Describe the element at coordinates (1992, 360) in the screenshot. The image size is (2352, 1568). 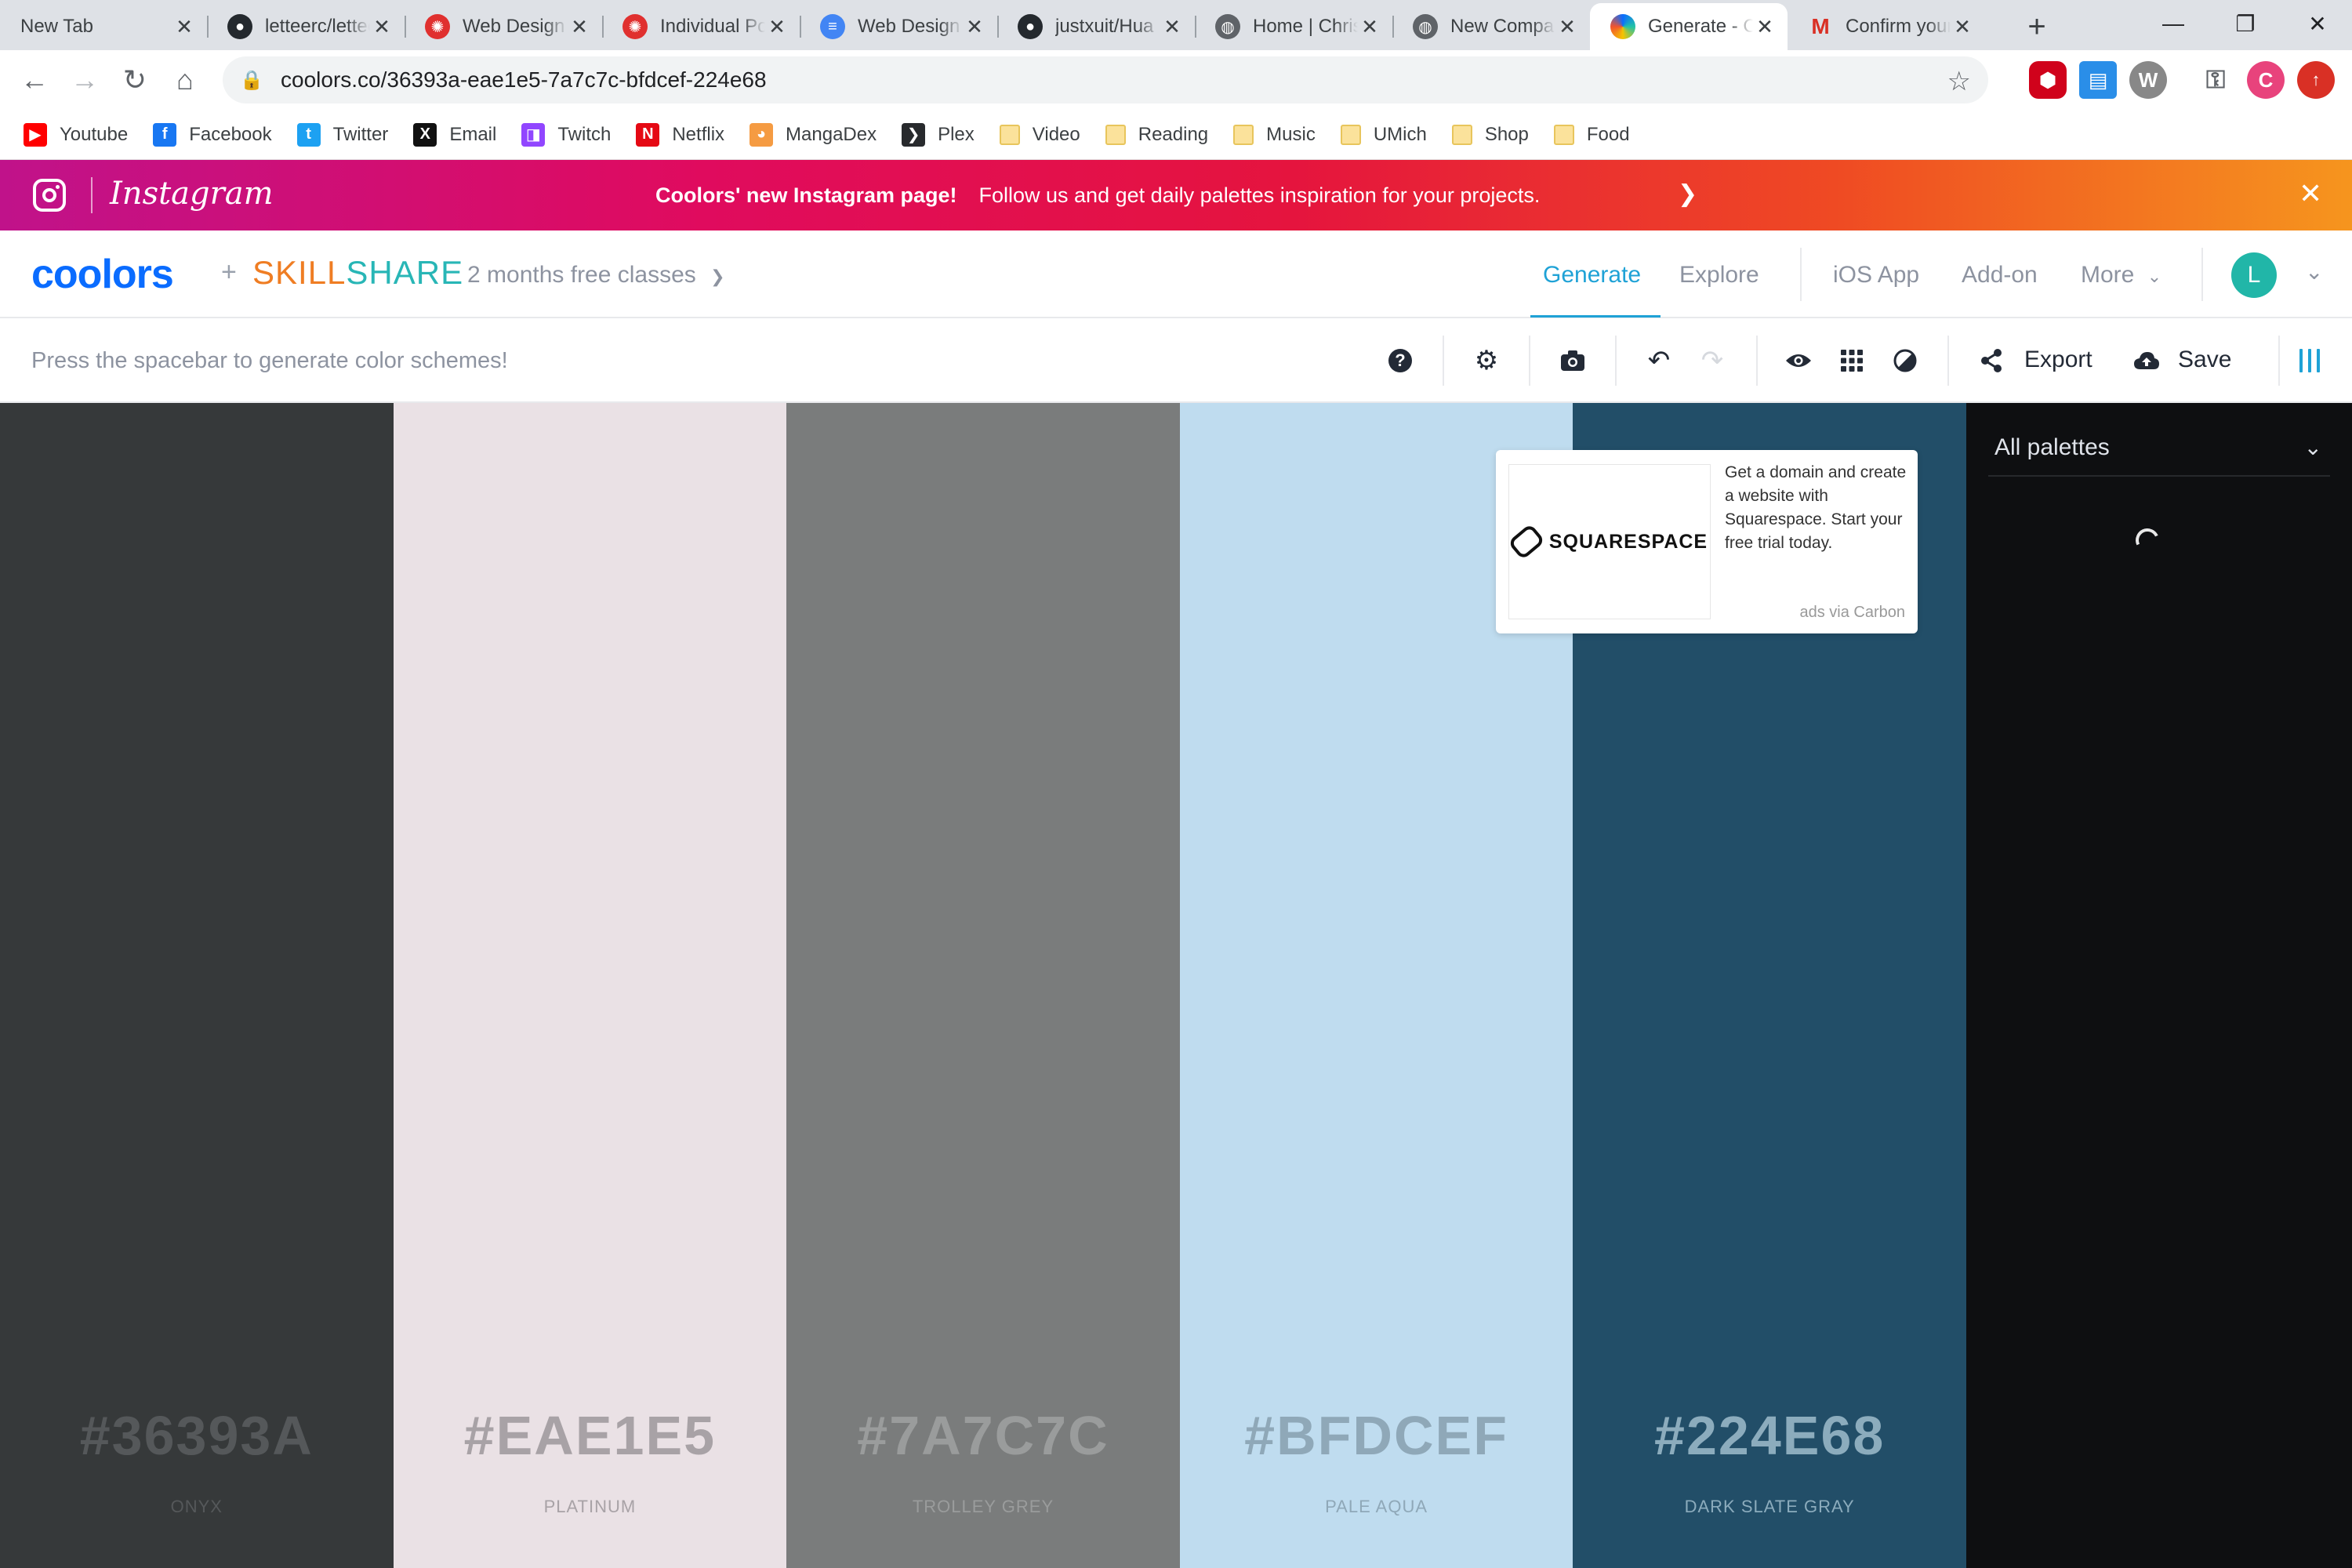
I see `share-icon` at that location.